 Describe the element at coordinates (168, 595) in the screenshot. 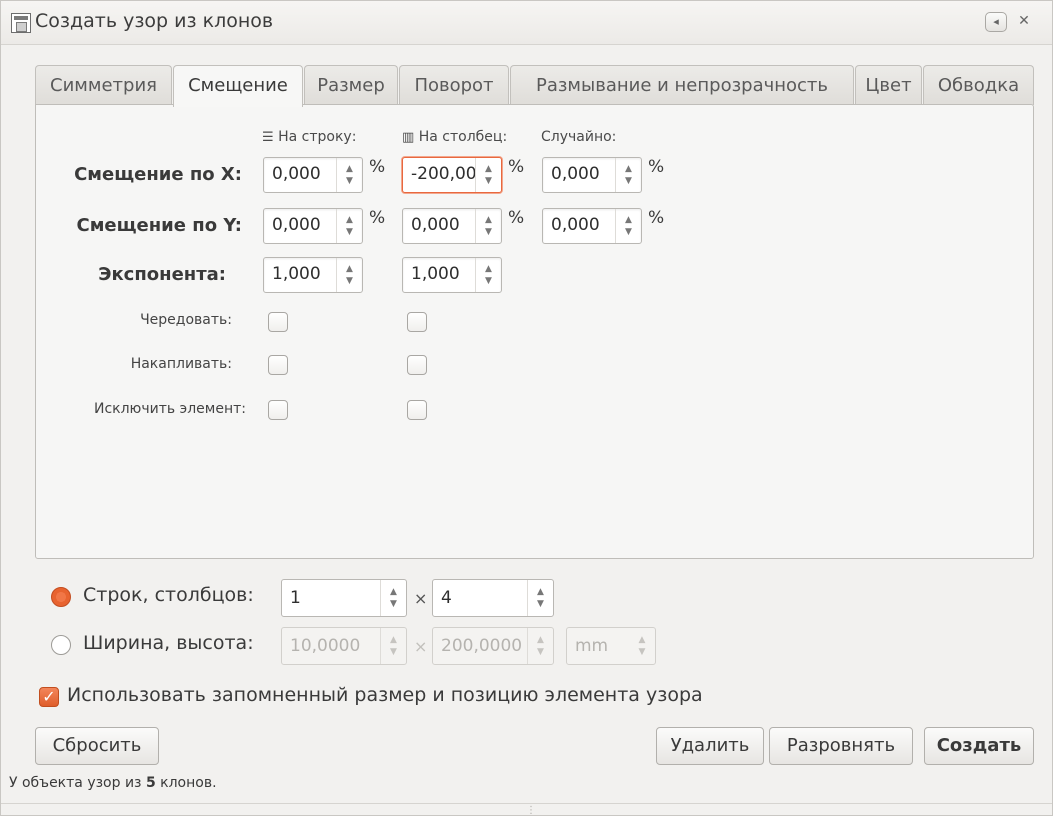

I see `rows-cols-label: Строк, столбцов:` at that location.